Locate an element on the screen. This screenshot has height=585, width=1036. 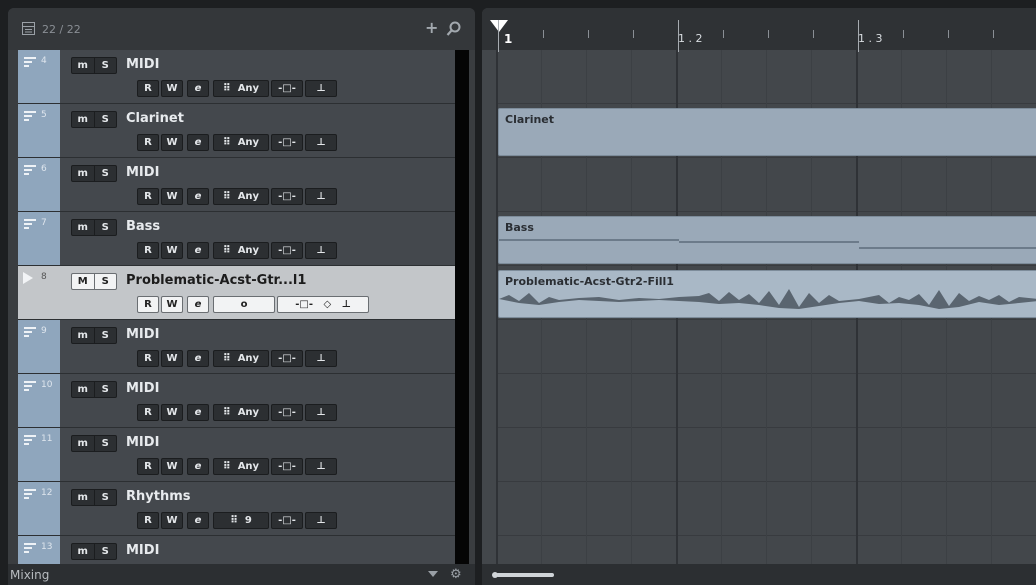
mute-button: M is located at coordinates (83, 281).